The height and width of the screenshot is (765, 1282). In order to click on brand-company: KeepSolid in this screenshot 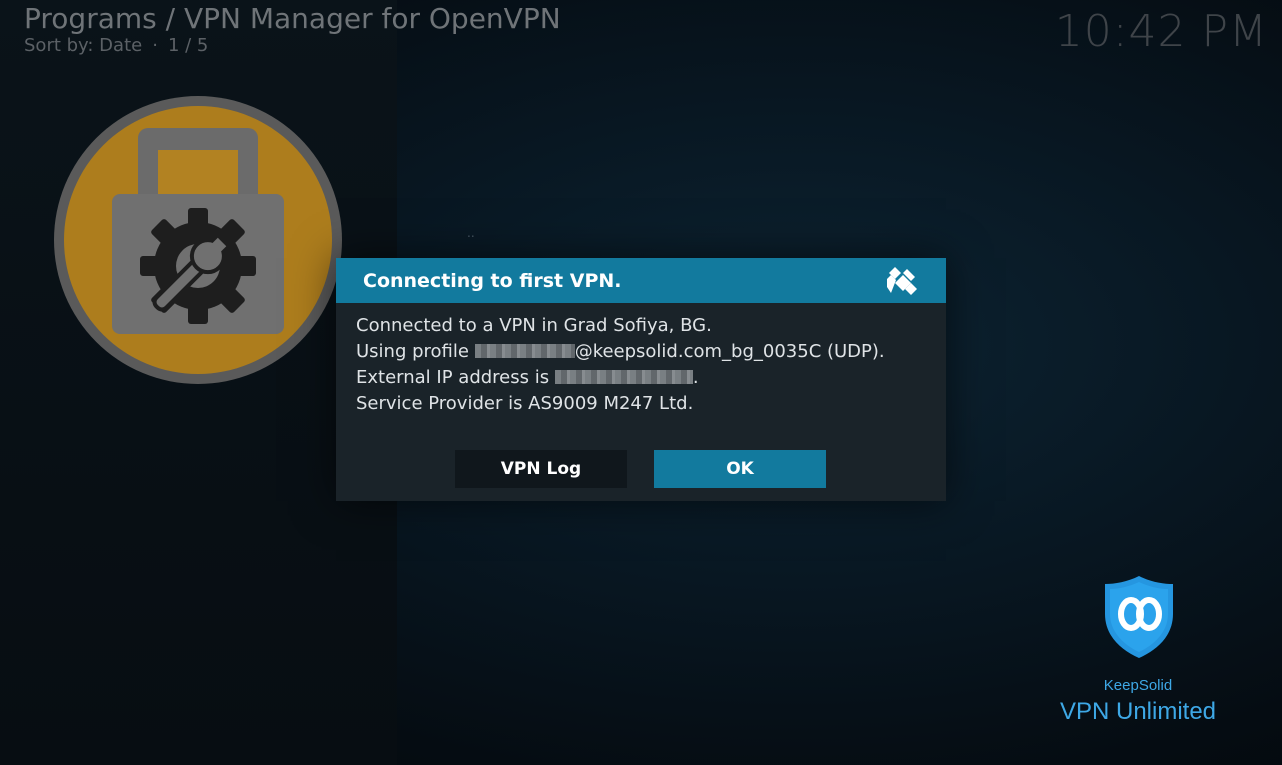, I will do `click(1138, 685)`.